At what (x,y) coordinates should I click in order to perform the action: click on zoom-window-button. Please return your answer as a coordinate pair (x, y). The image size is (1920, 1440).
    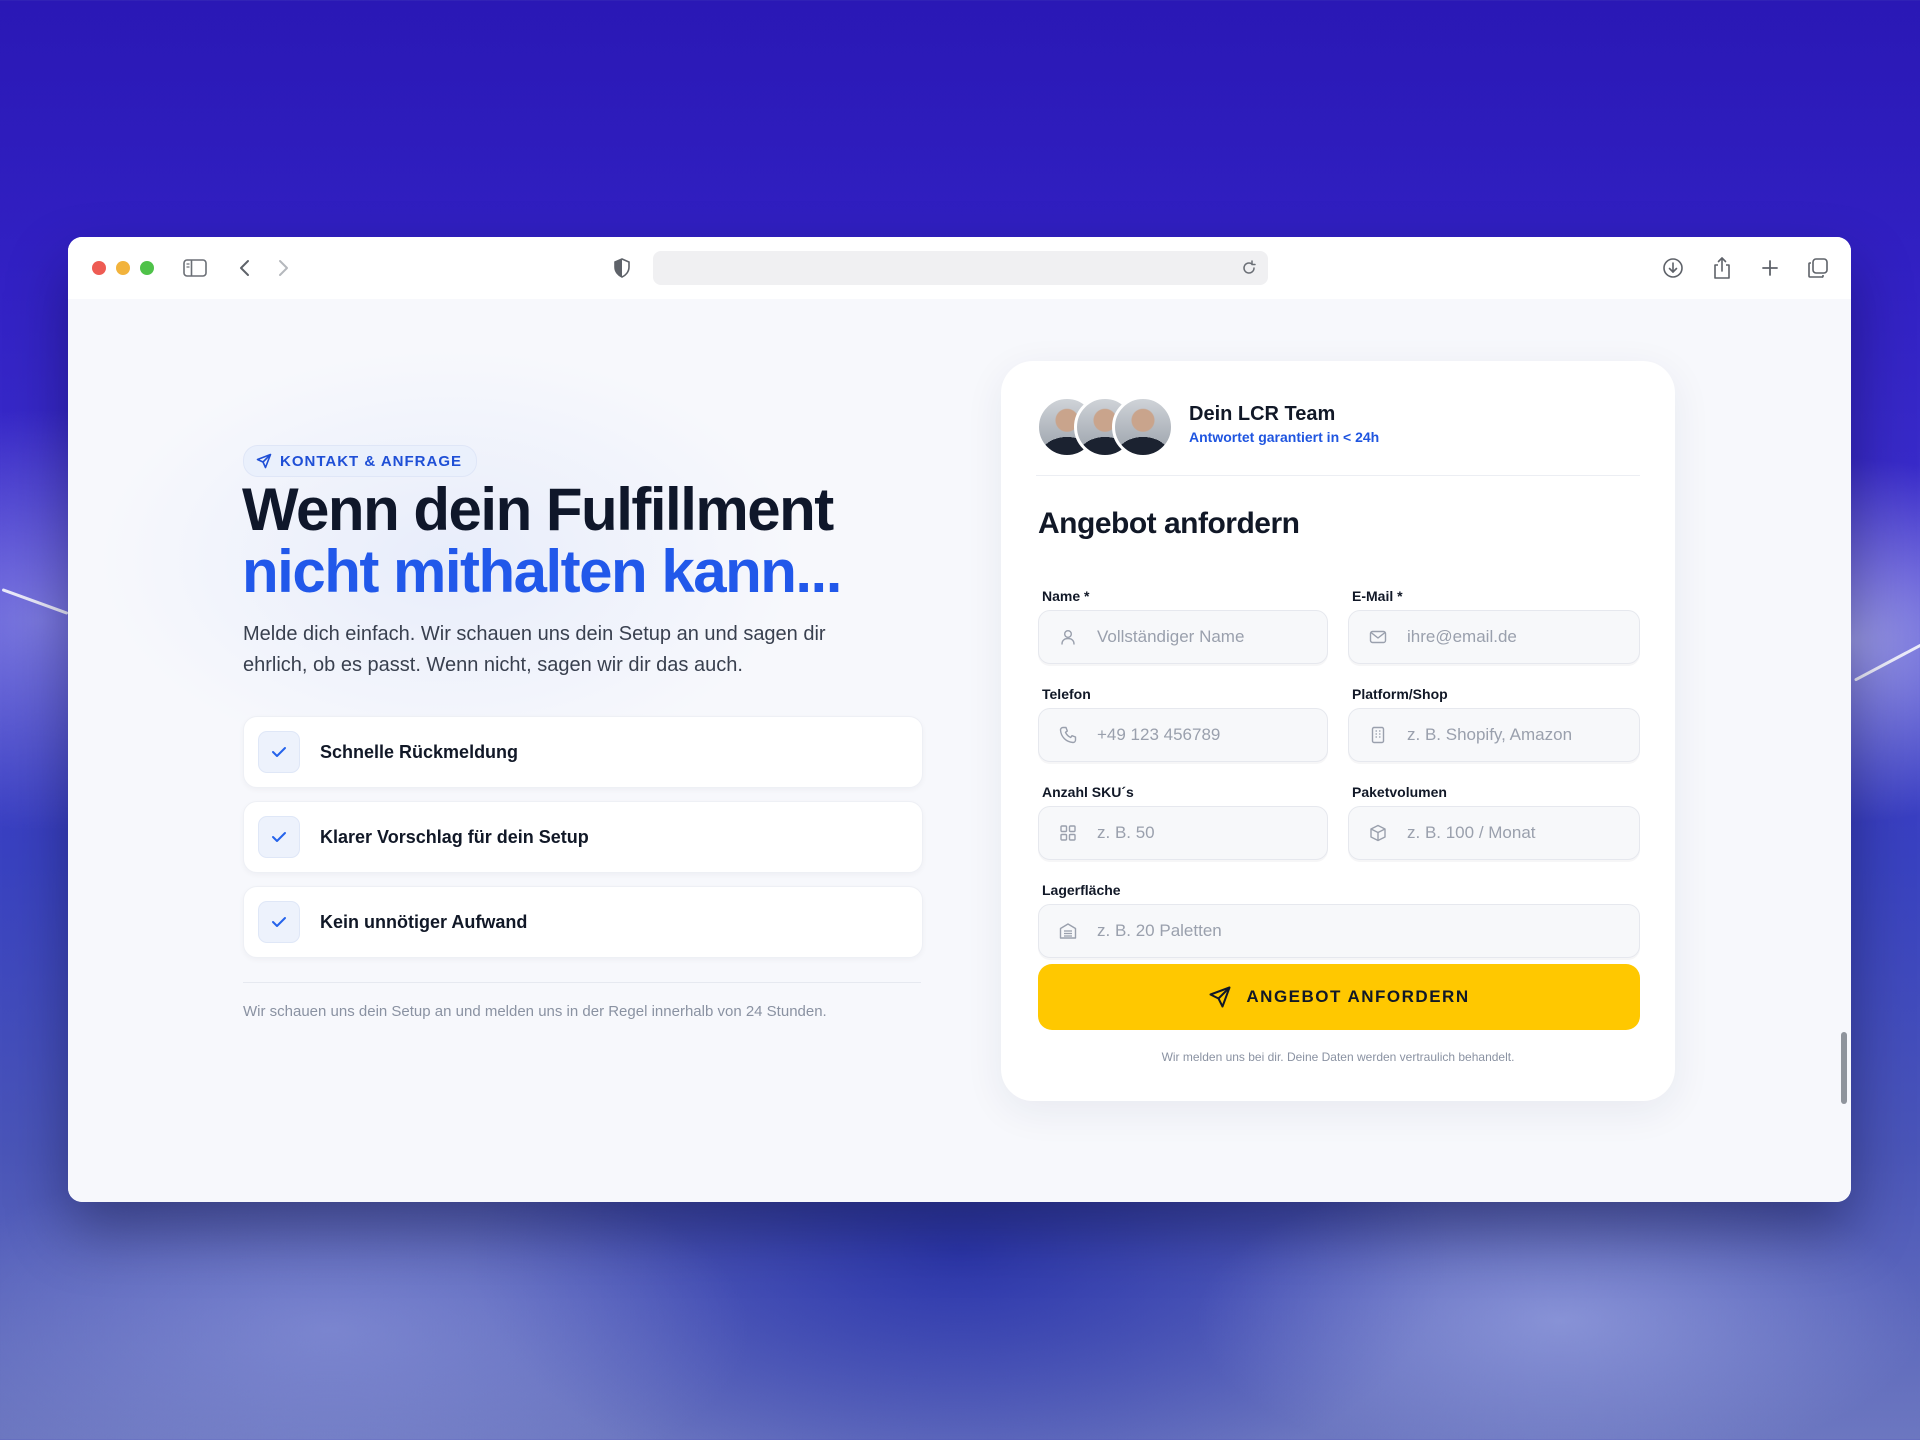
    Looking at the image, I should click on (147, 268).